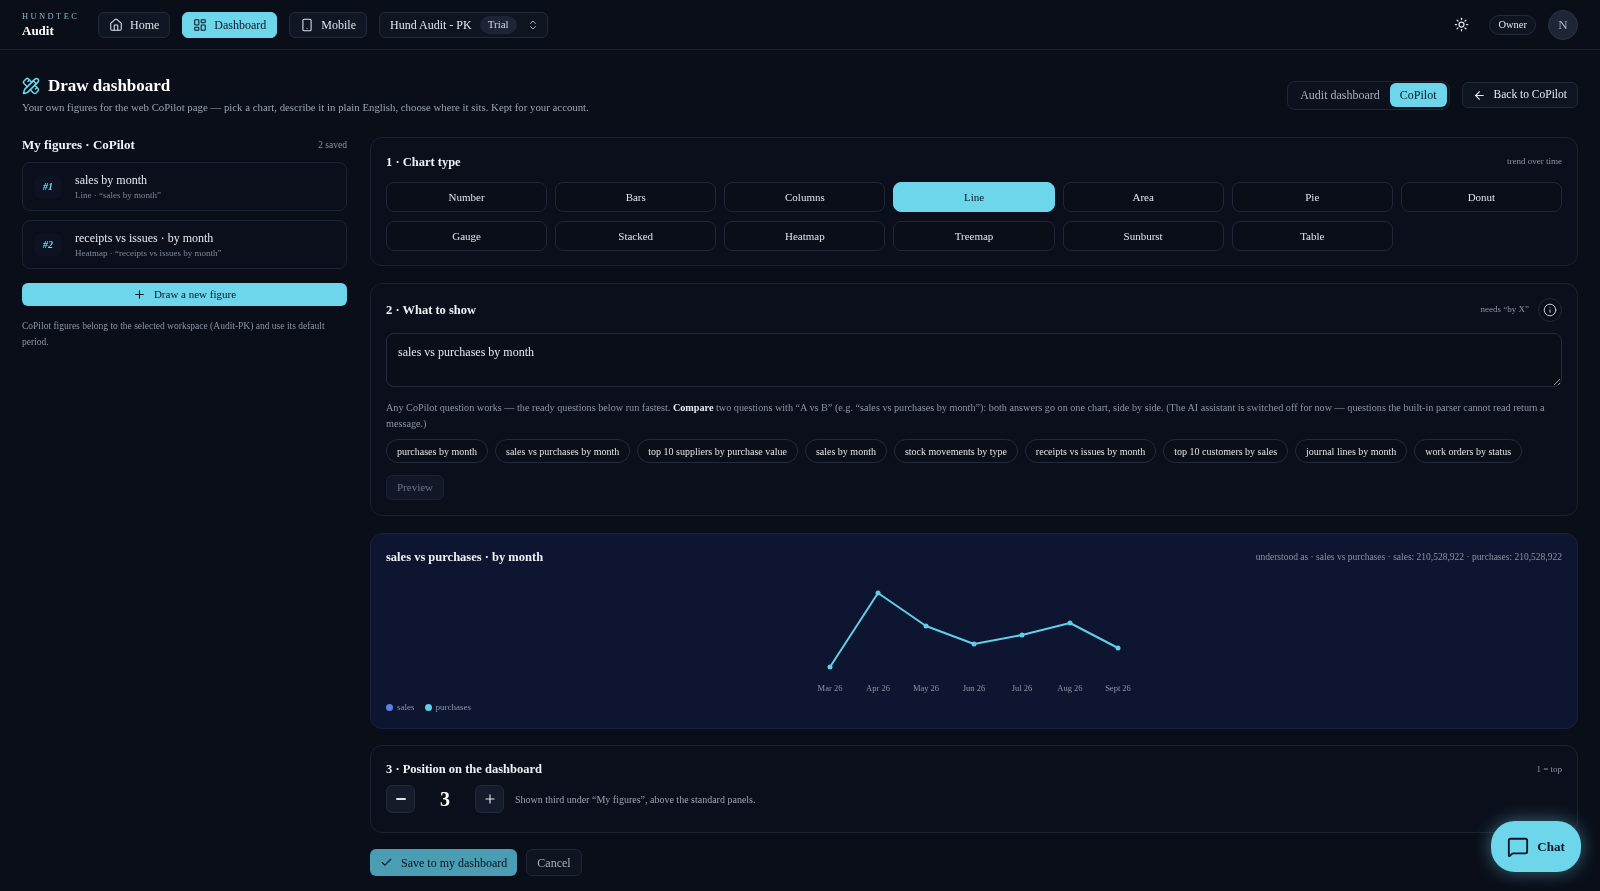 The height and width of the screenshot is (891, 1600). What do you see at coordinates (1226, 451) in the screenshot?
I see `suggestion-chip: top 10 customers by sales` at bounding box center [1226, 451].